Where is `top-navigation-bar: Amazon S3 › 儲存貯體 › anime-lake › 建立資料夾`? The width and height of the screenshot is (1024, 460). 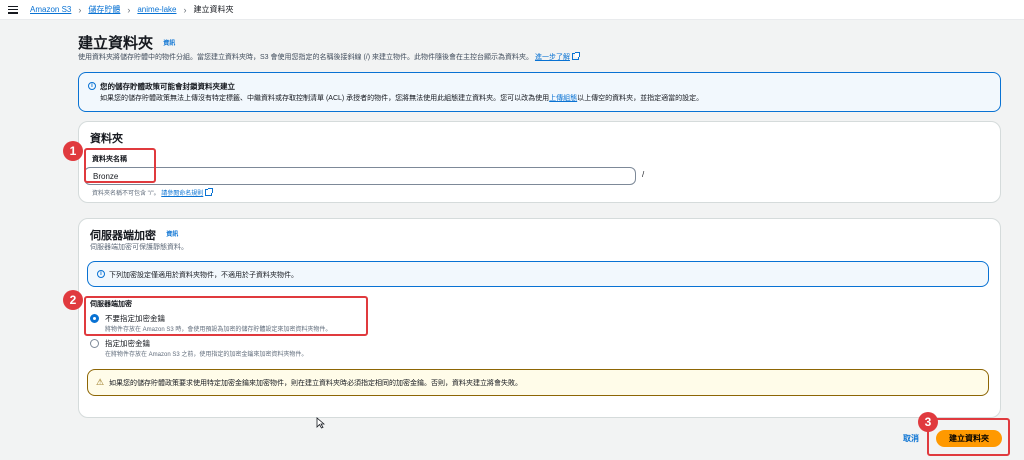
top-navigation-bar: Amazon S3 › 儲存貯體 › anime-lake › 建立資料夾 is located at coordinates (512, 10).